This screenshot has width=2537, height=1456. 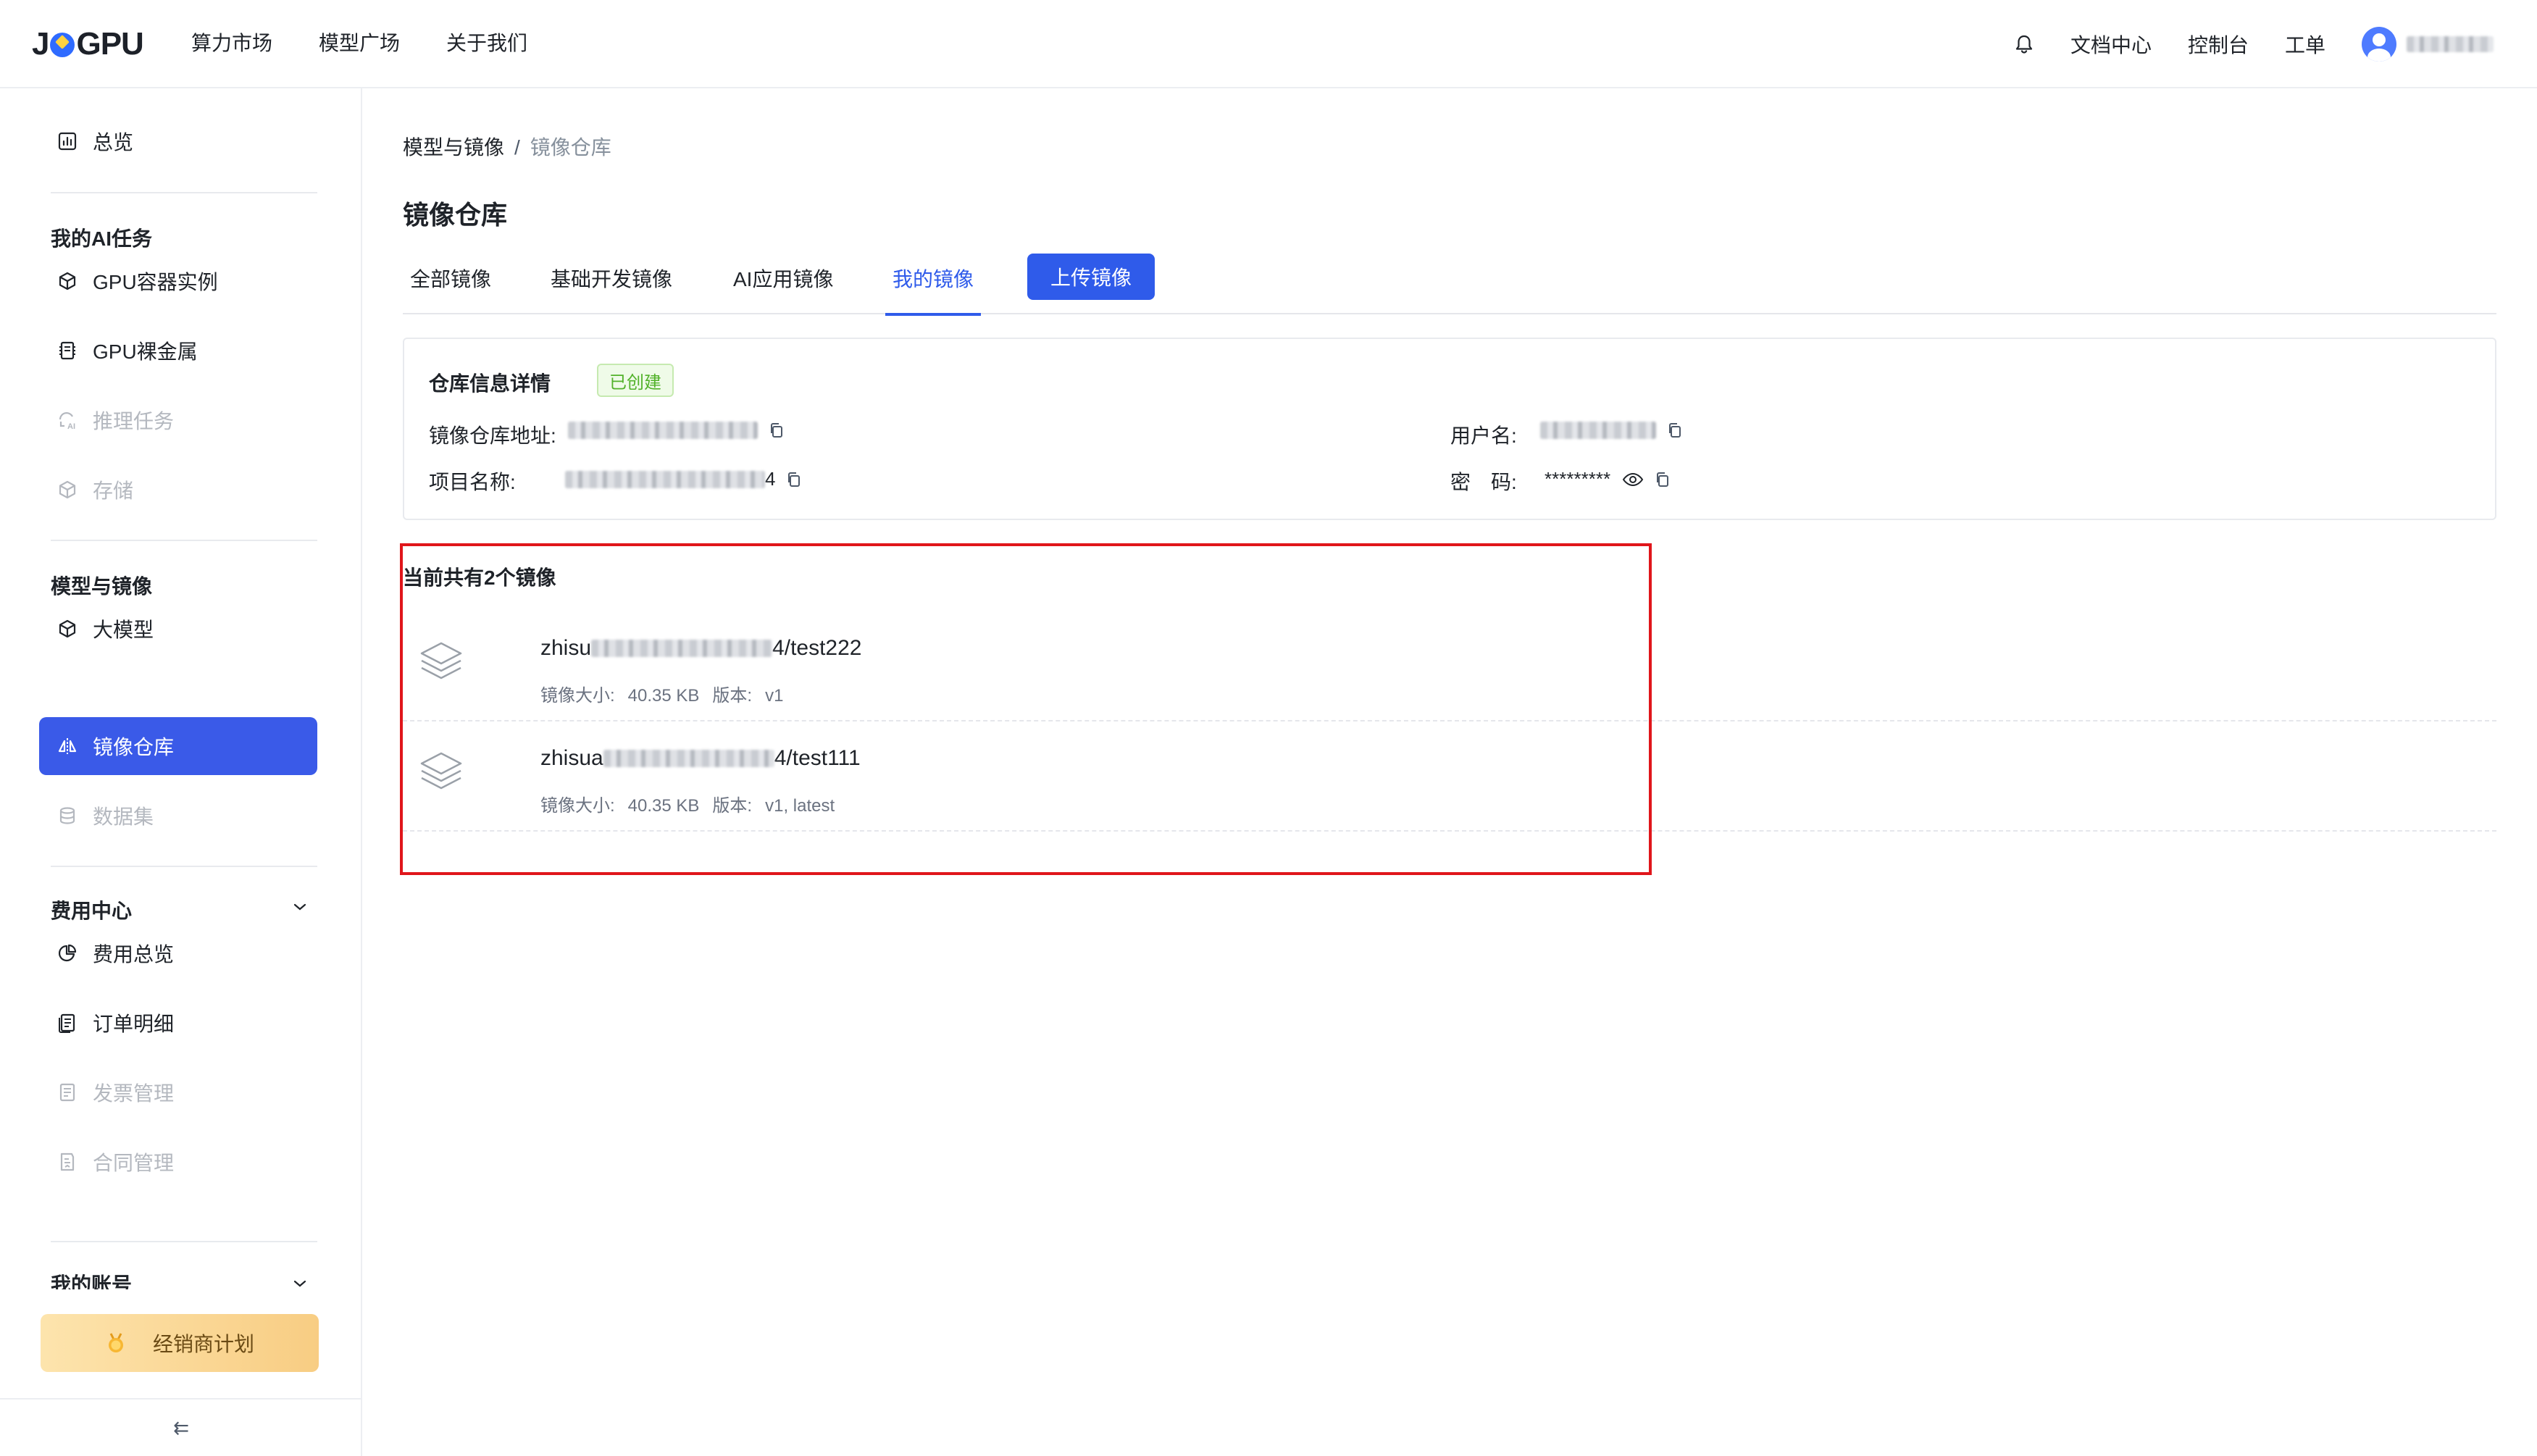 I want to click on breadcrumb: 模型与镜像 / 镜像仓库, so click(x=507, y=146).